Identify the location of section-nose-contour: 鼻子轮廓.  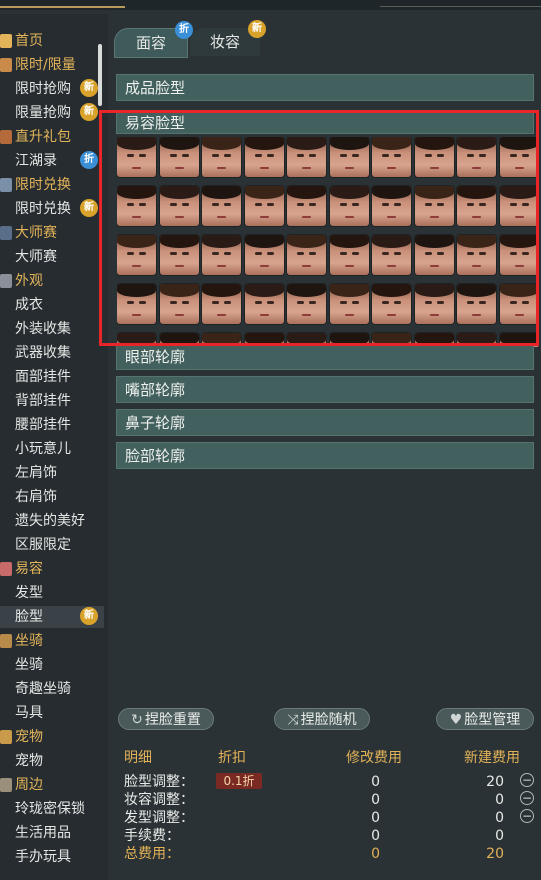
(325, 422).